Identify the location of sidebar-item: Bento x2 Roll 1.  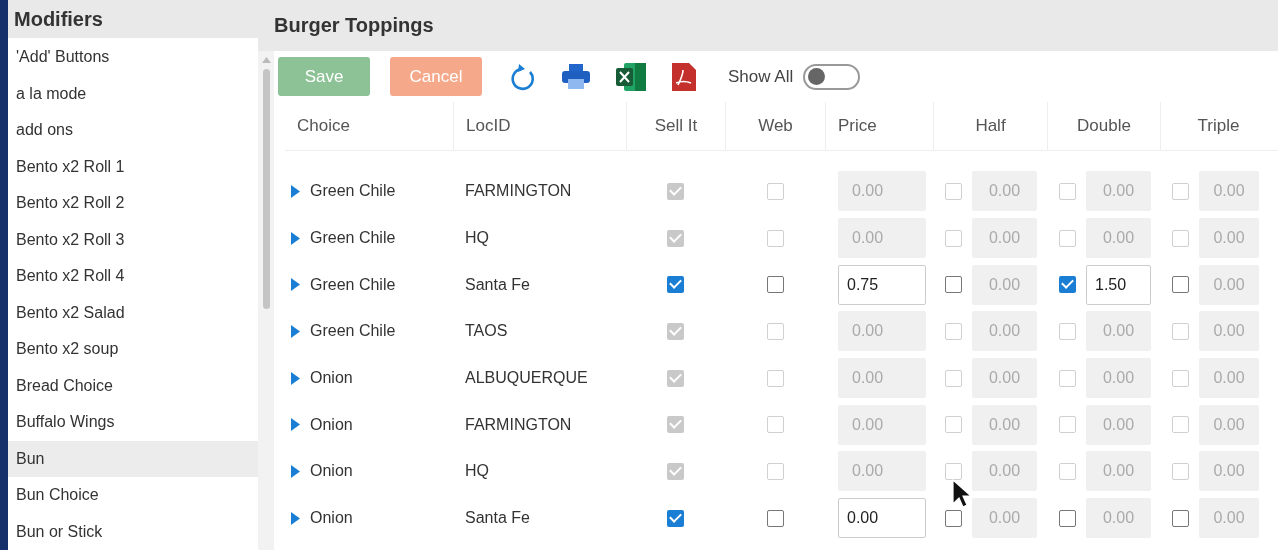
(133, 166).